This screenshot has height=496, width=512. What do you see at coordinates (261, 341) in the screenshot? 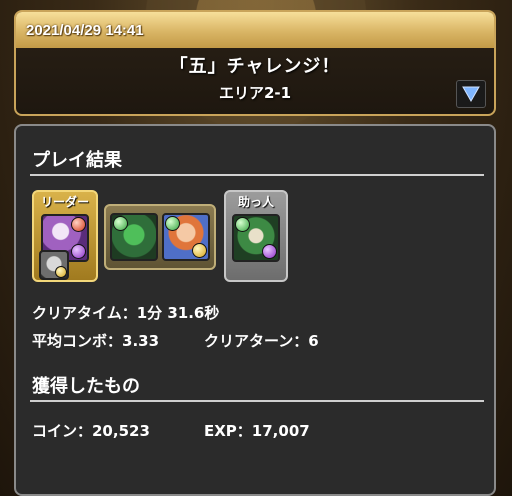
I see `clear-turns: クリアターン：6` at bounding box center [261, 341].